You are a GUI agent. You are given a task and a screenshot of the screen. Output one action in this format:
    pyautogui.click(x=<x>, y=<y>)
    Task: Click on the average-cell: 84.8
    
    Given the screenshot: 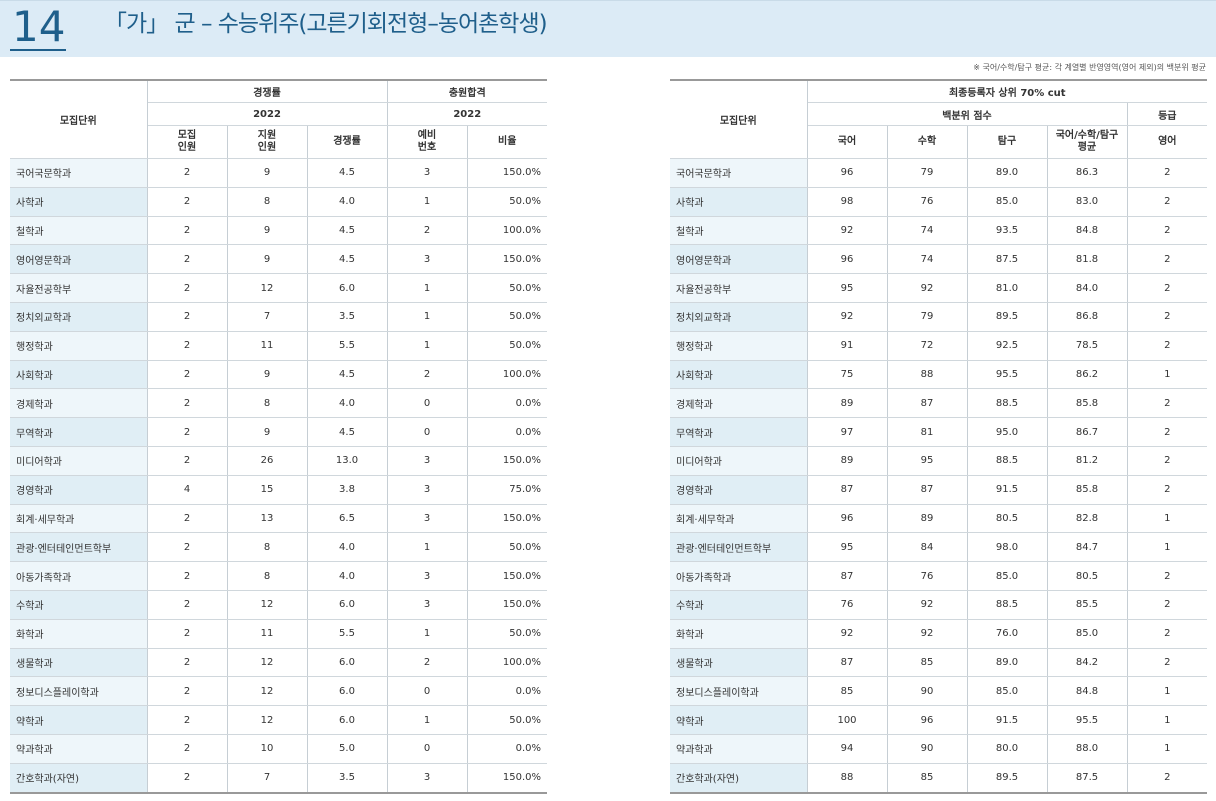 What is the action you would take?
    pyautogui.click(x=1087, y=231)
    